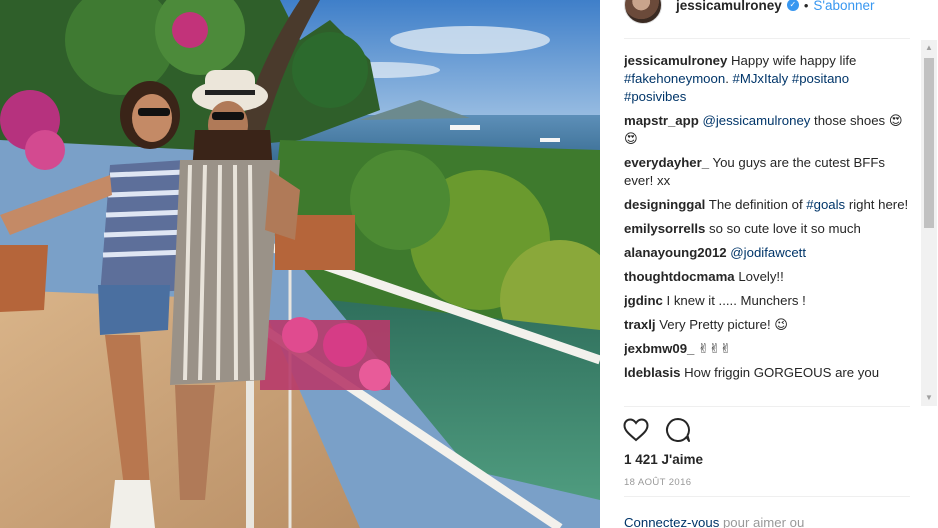  I want to click on comment-item: jgdinc I knew it ..... Munchers !, so click(769, 301).